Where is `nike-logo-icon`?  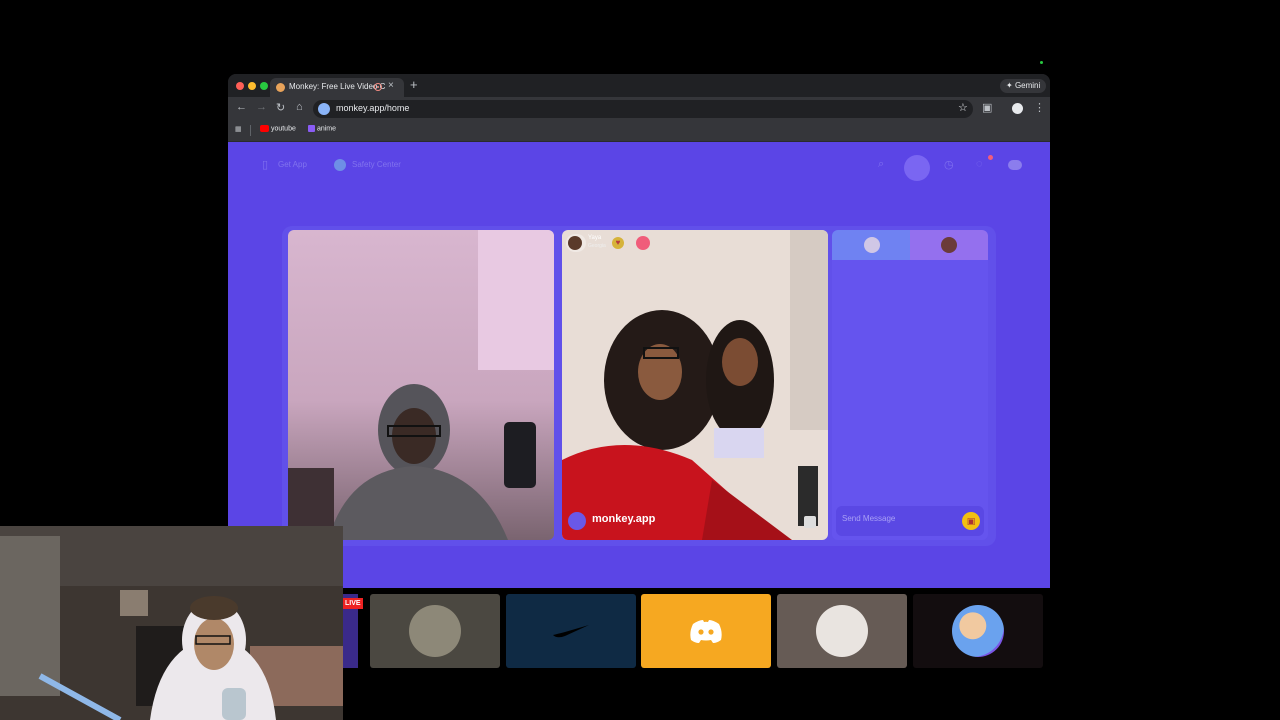
nike-logo-icon is located at coordinates (571, 631).